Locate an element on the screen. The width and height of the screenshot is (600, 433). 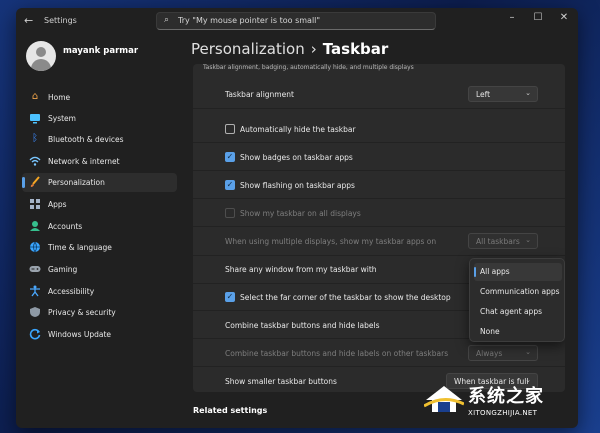
site-watermark: 系统之家 XITONGZHIJIA.NET is located at coordinates (510, 404).